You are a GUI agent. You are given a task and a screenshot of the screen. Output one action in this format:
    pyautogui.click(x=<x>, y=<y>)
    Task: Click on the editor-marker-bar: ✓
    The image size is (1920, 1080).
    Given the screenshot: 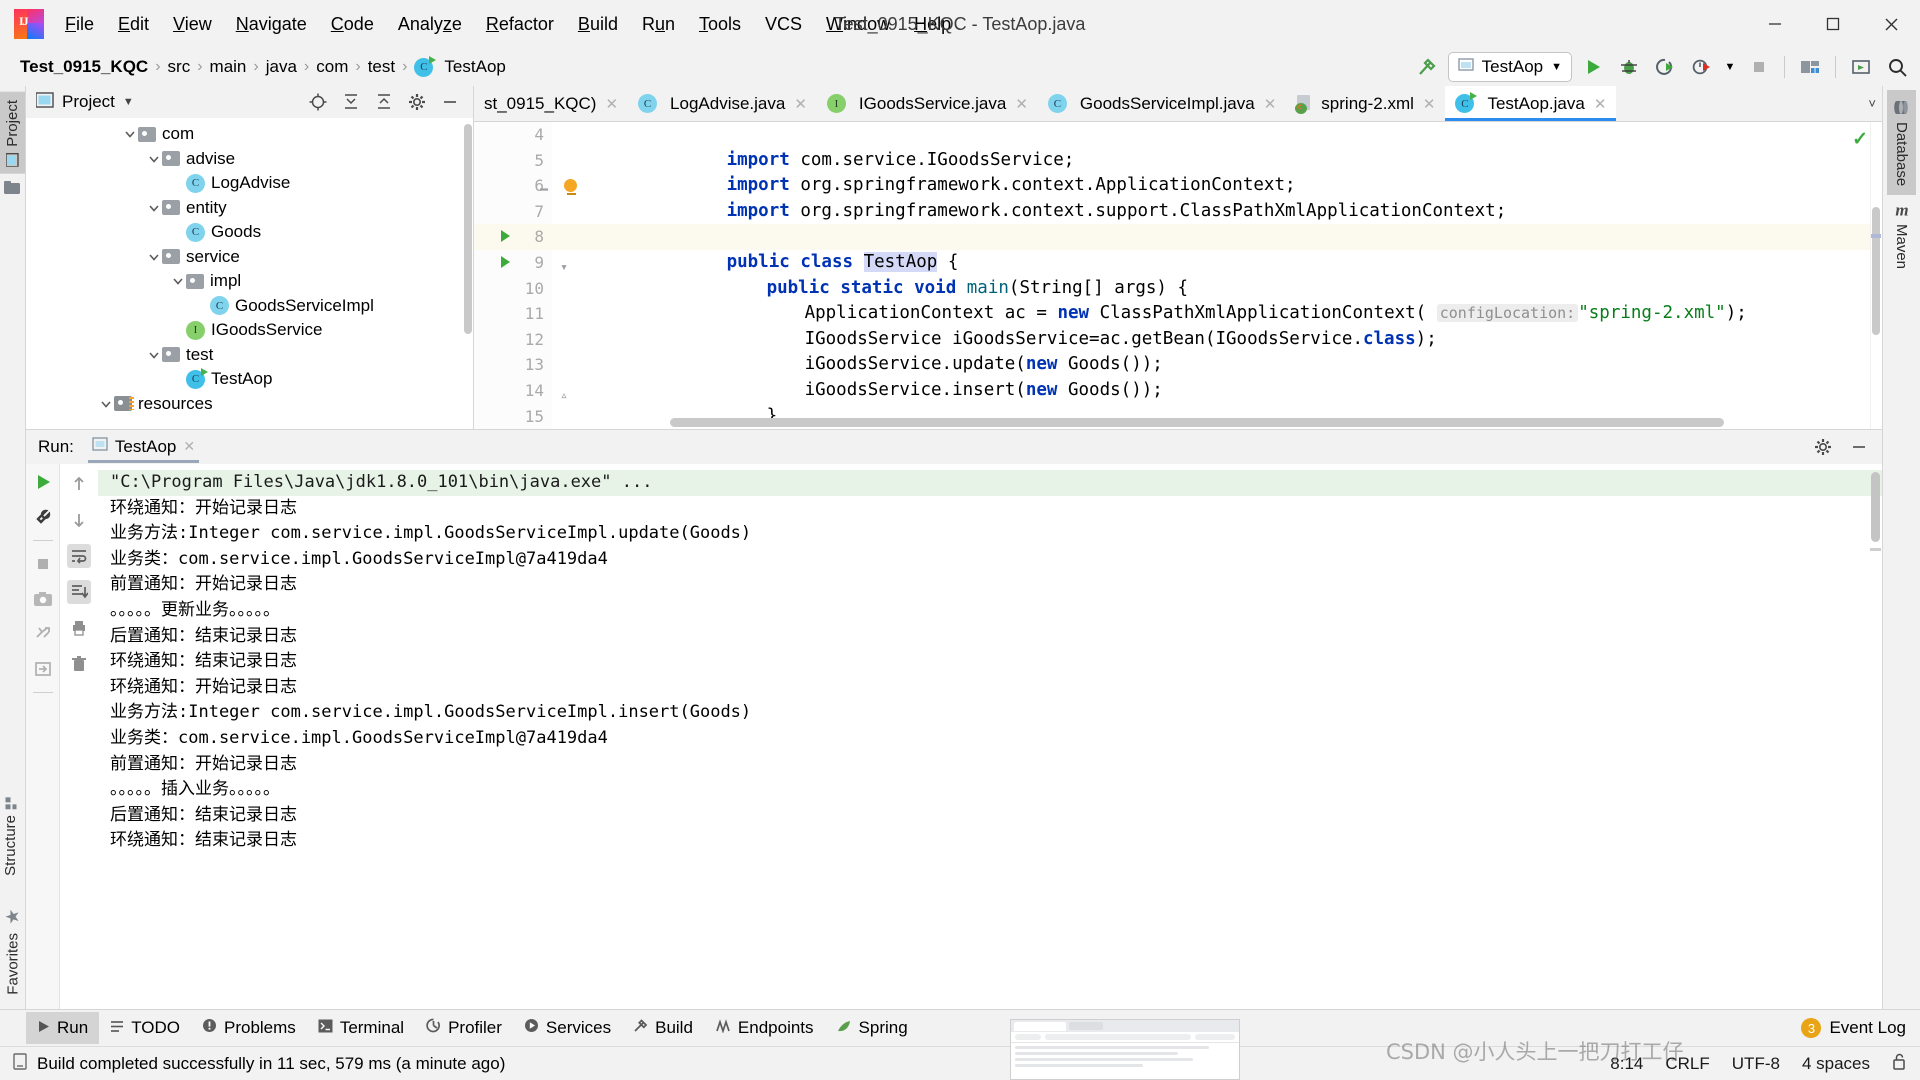 What is the action you would take?
    pyautogui.click(x=1867, y=275)
    